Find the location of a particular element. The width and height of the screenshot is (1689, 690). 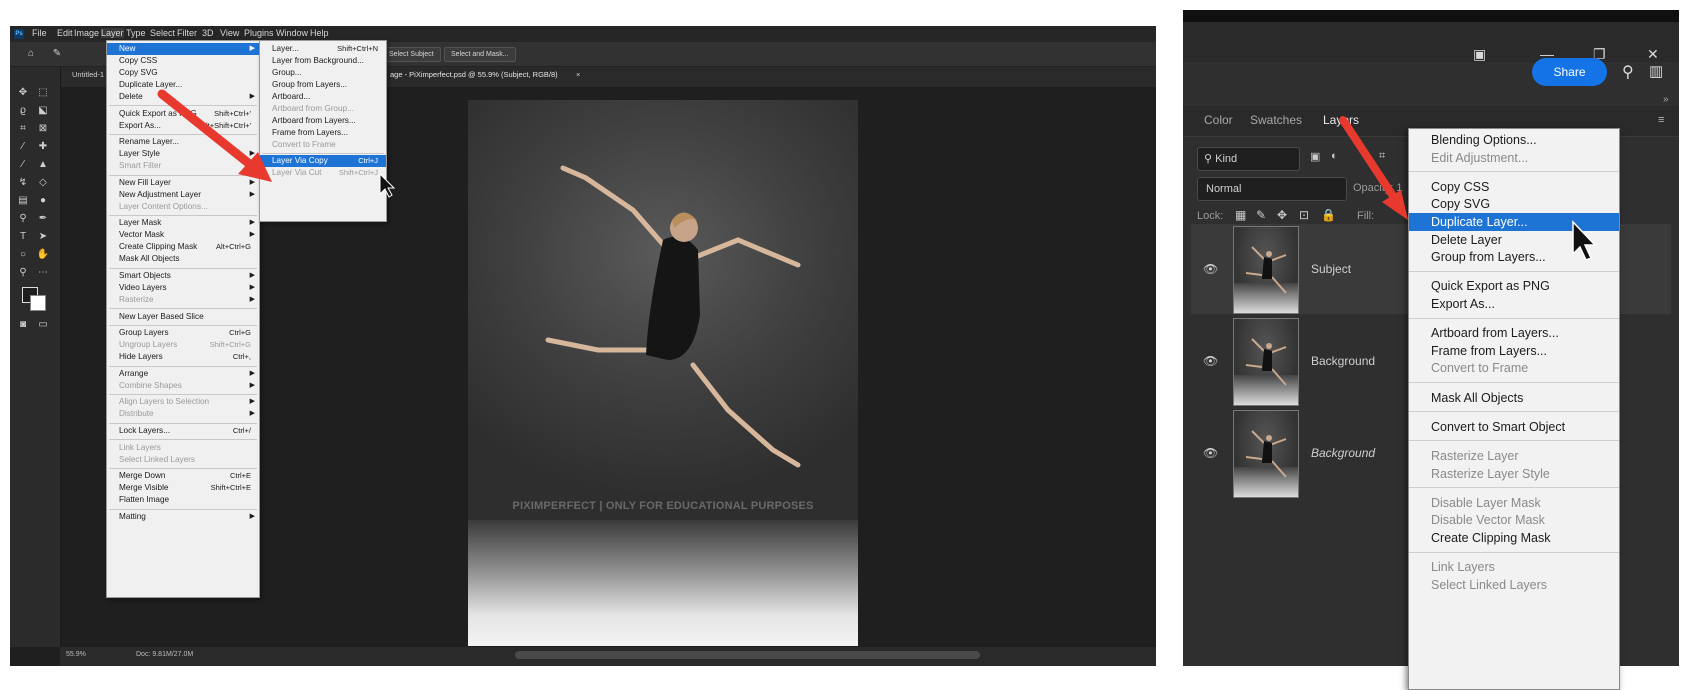

annotation-arrow is located at coordinates (276, 143).